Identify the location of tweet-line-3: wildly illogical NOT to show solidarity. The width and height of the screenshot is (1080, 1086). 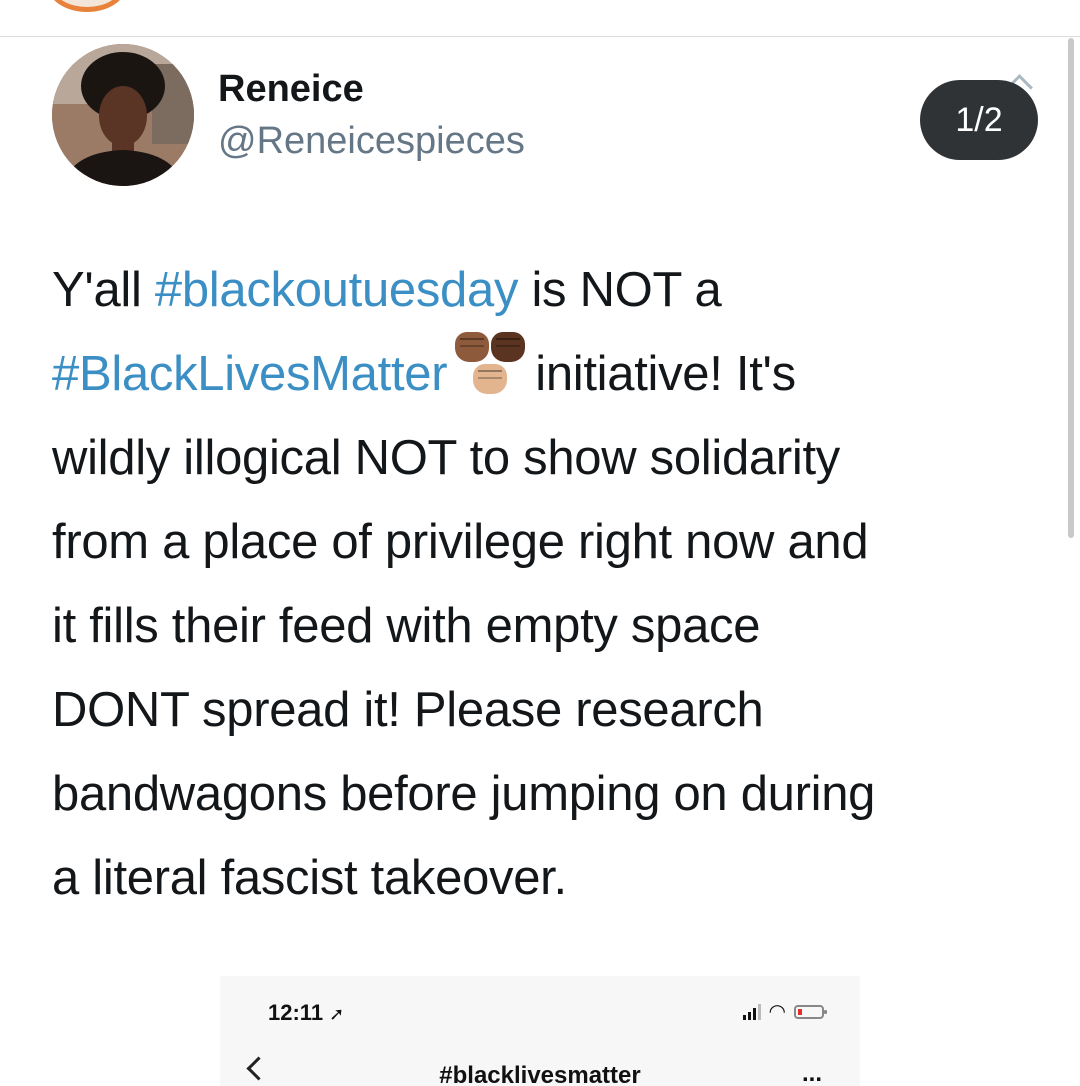
(446, 458).